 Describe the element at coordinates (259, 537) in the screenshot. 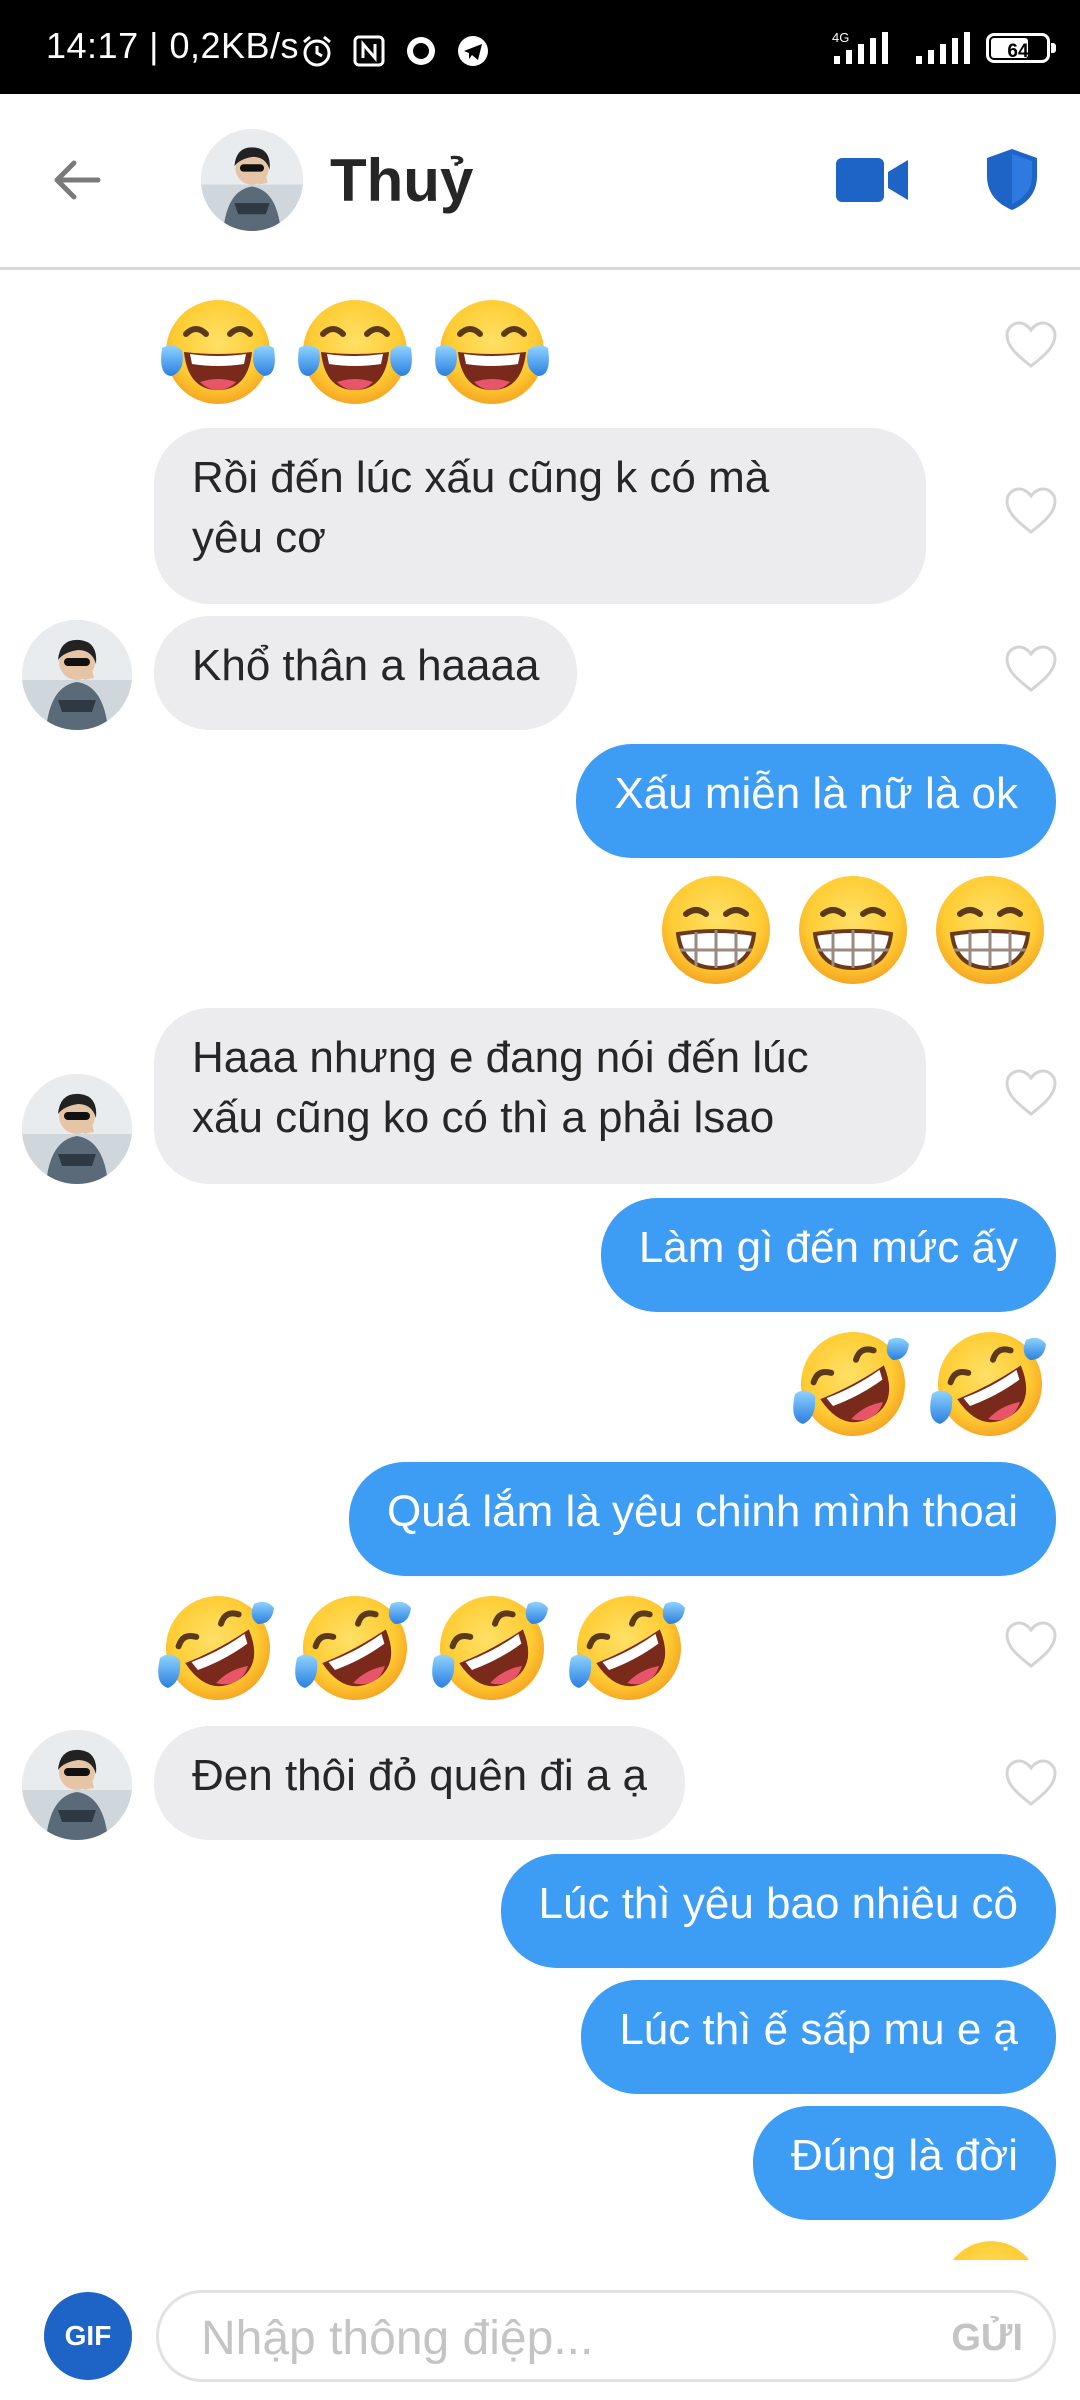

I see `message-text: yêu cơ` at that location.